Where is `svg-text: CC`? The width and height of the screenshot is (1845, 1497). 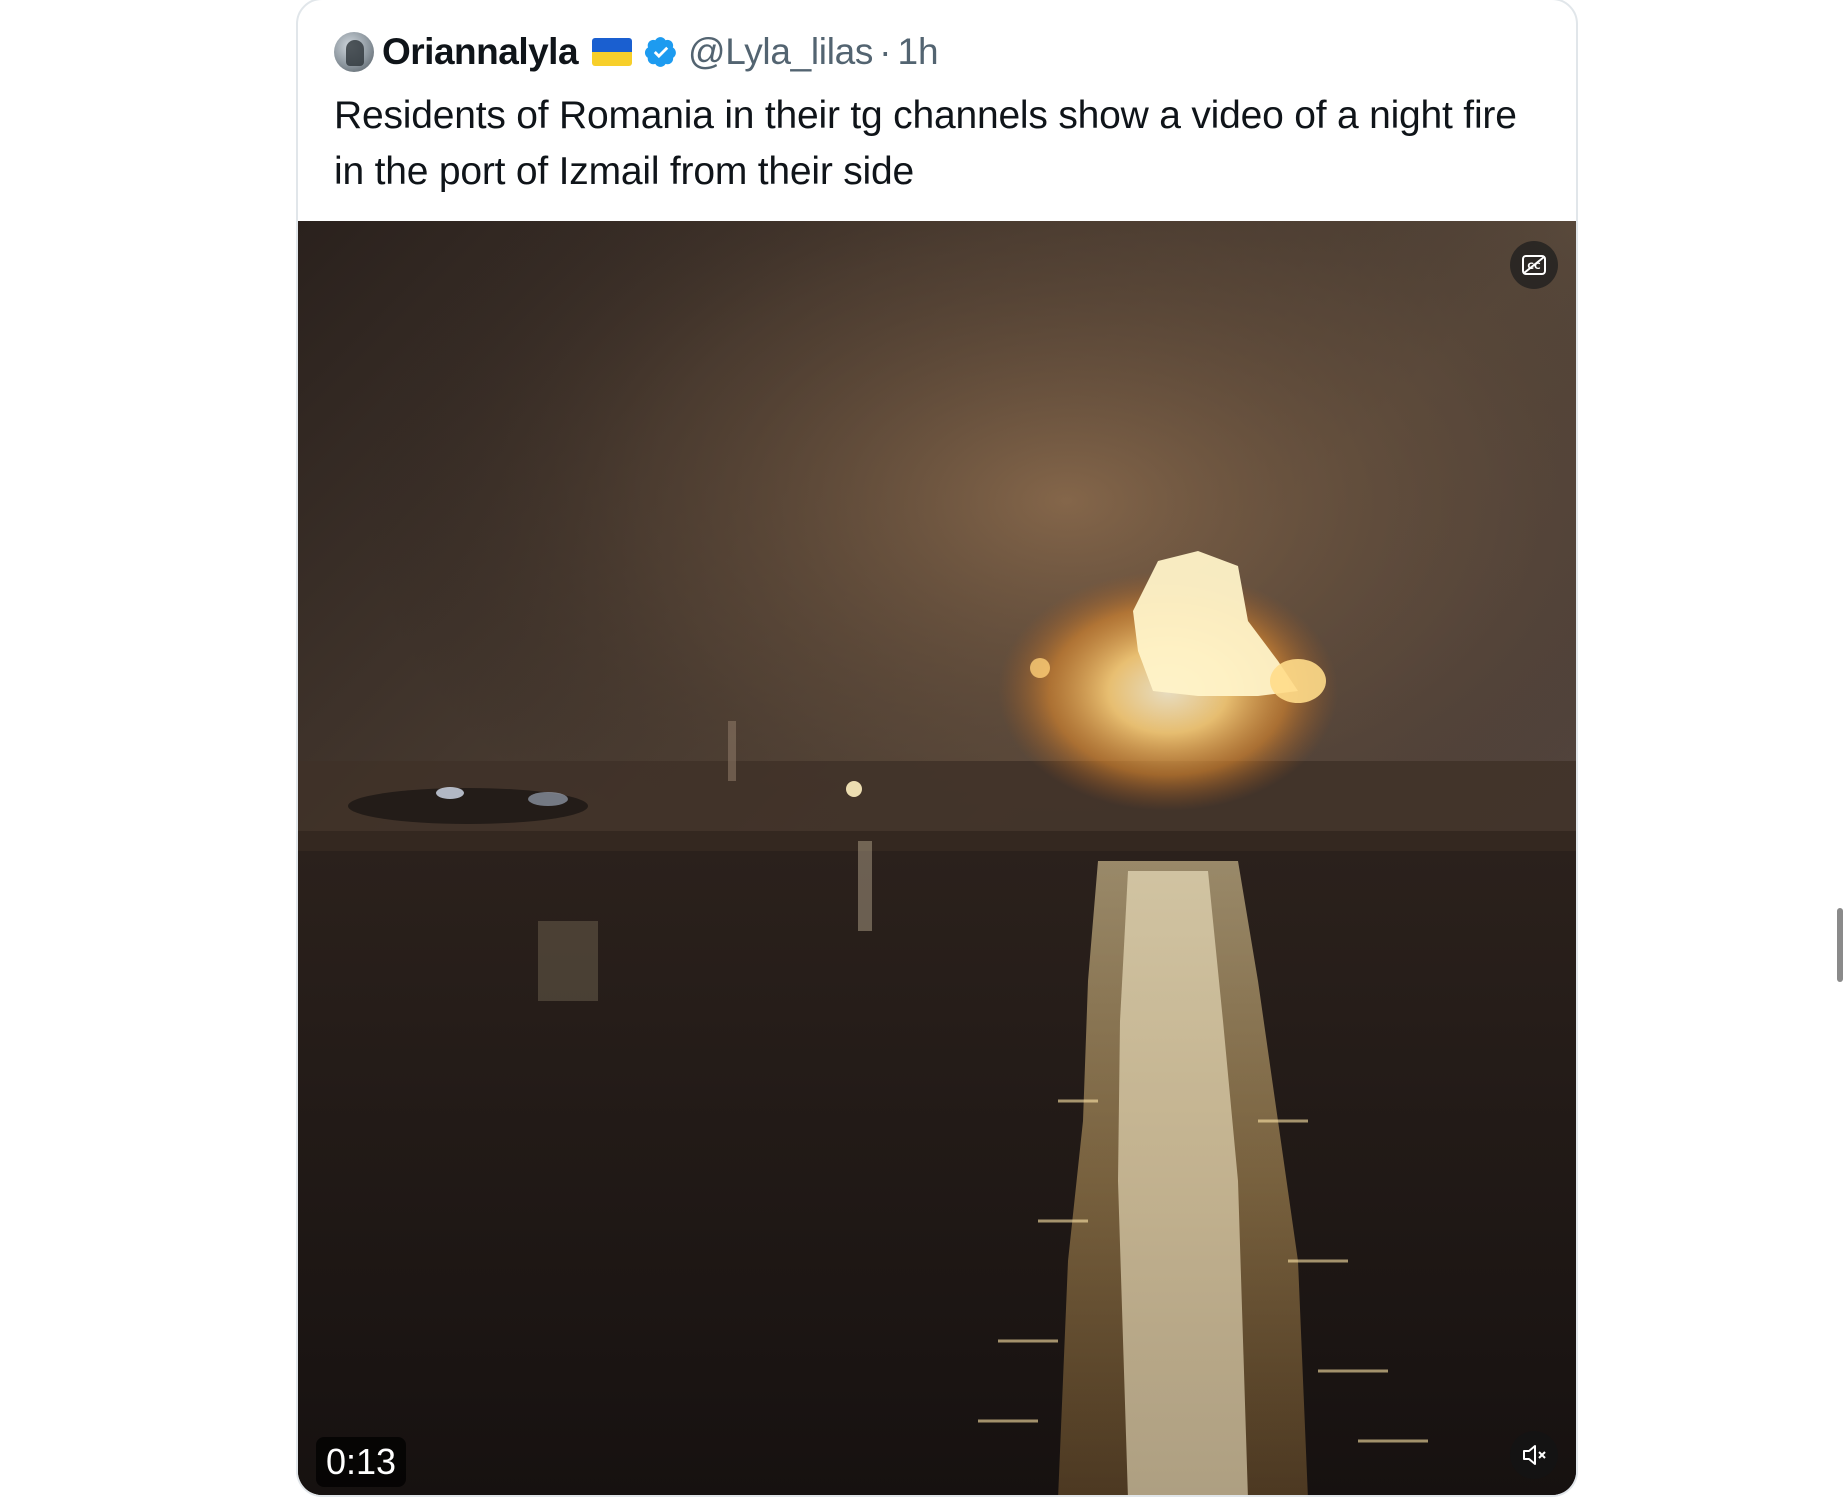 svg-text: CC is located at coordinates (1534, 267).